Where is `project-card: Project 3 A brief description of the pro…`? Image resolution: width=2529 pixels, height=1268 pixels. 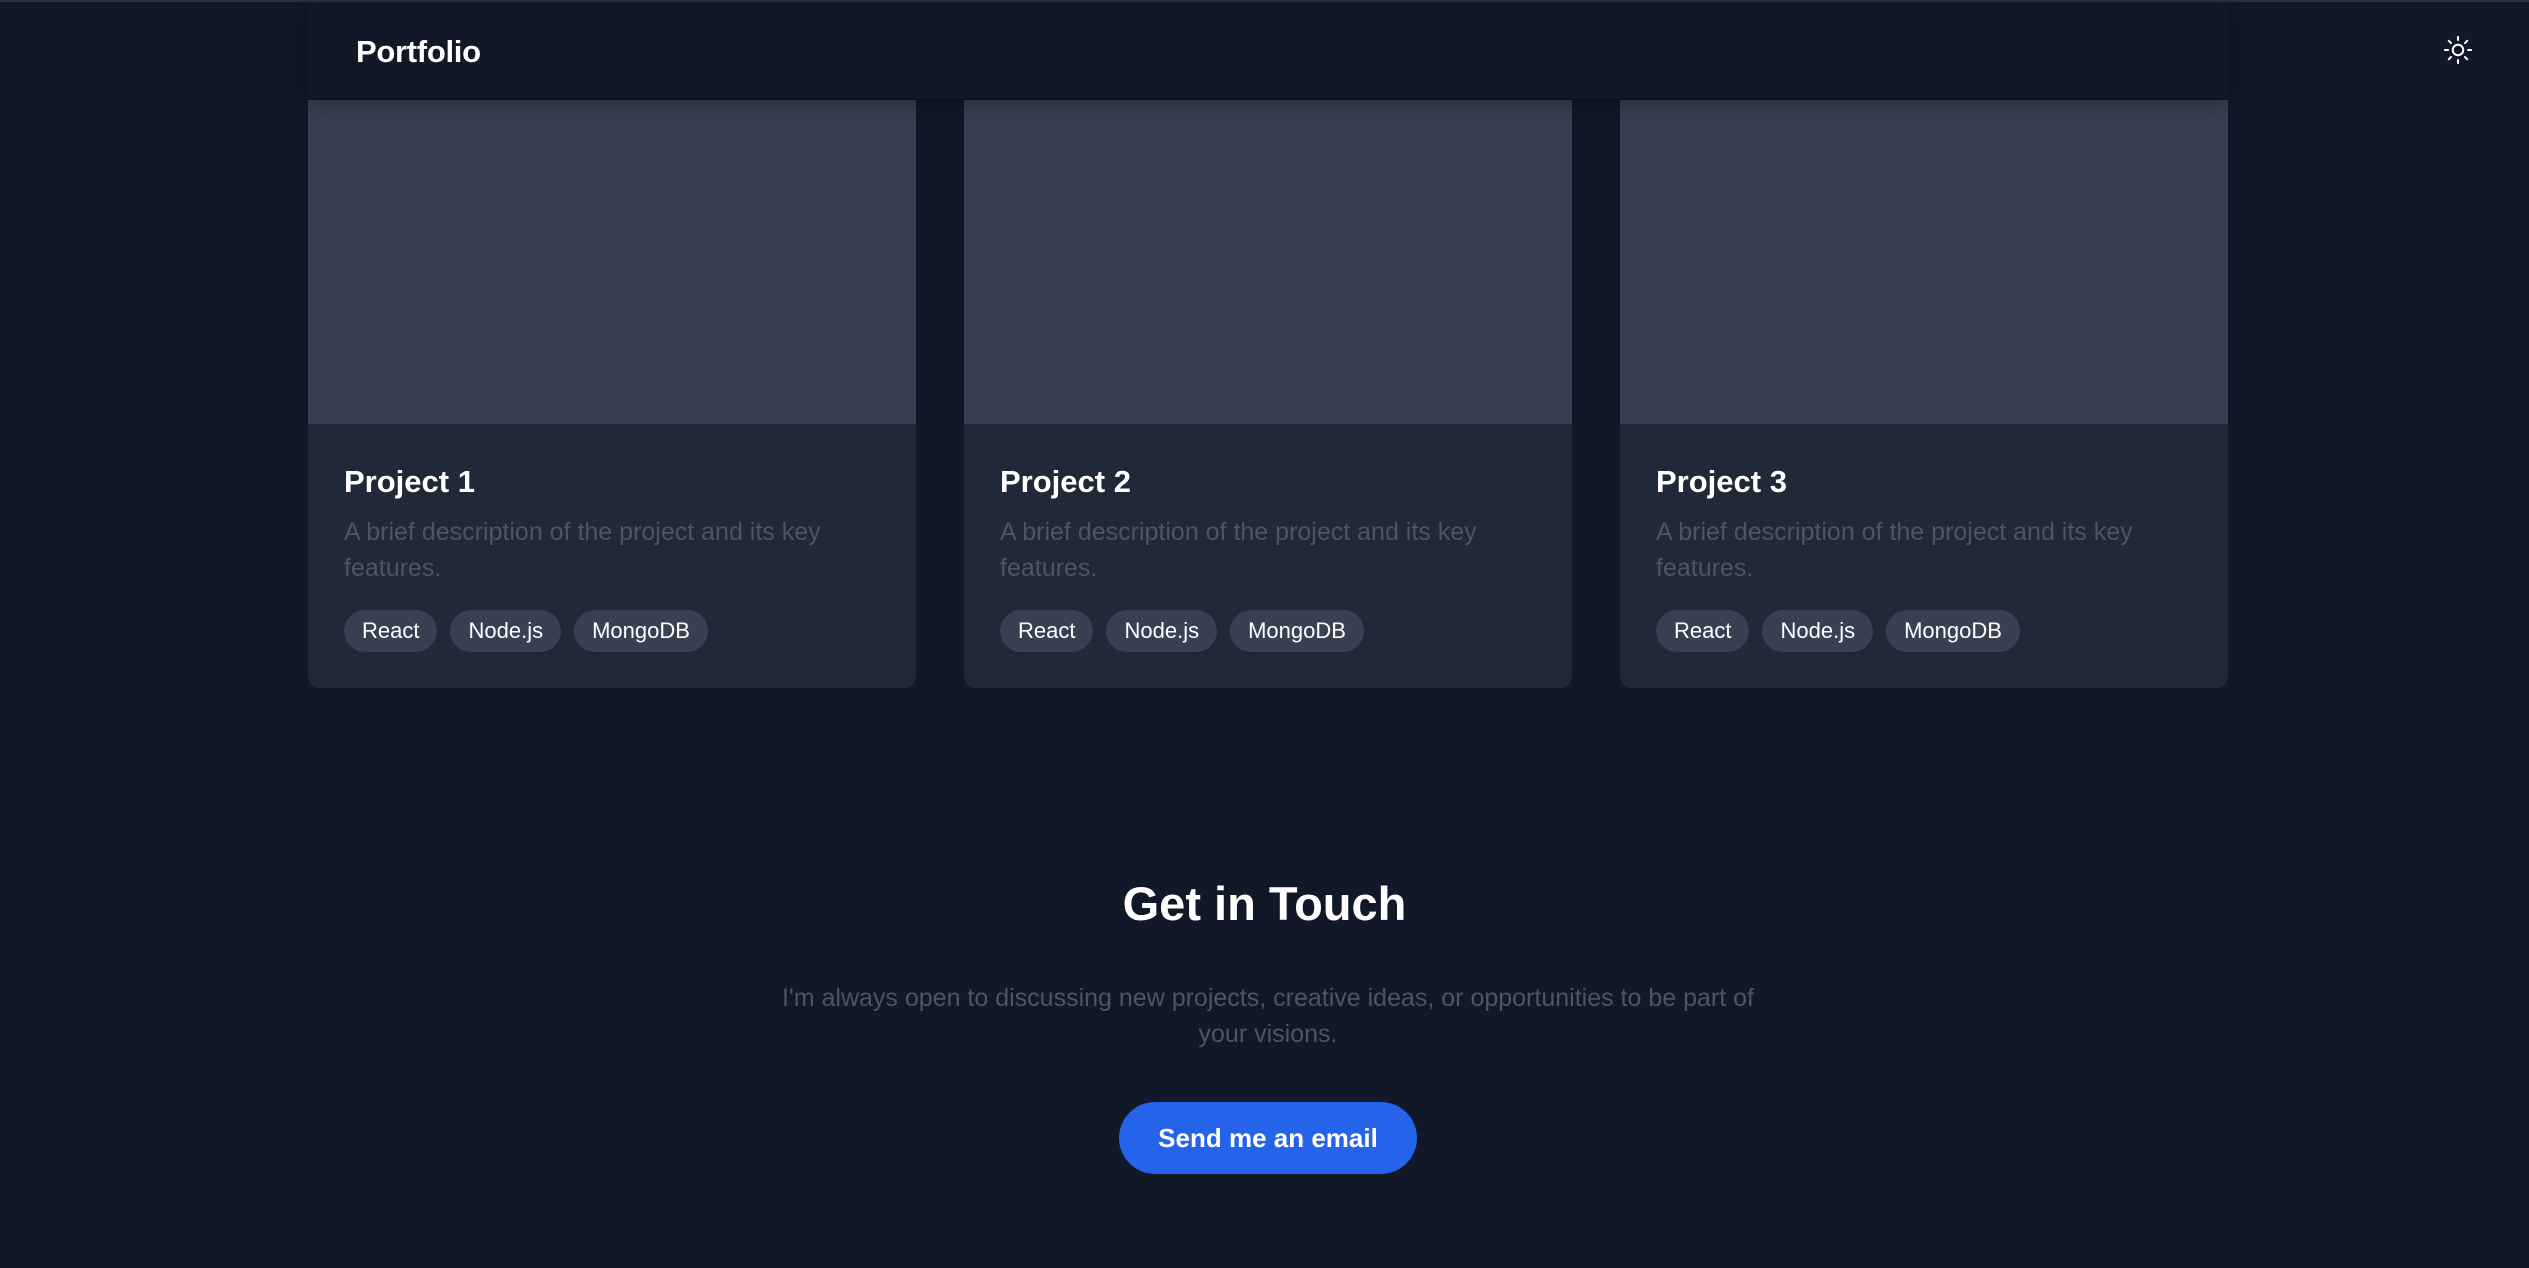
project-card: Project 3 A brief description of the pro… is located at coordinates (1924, 394).